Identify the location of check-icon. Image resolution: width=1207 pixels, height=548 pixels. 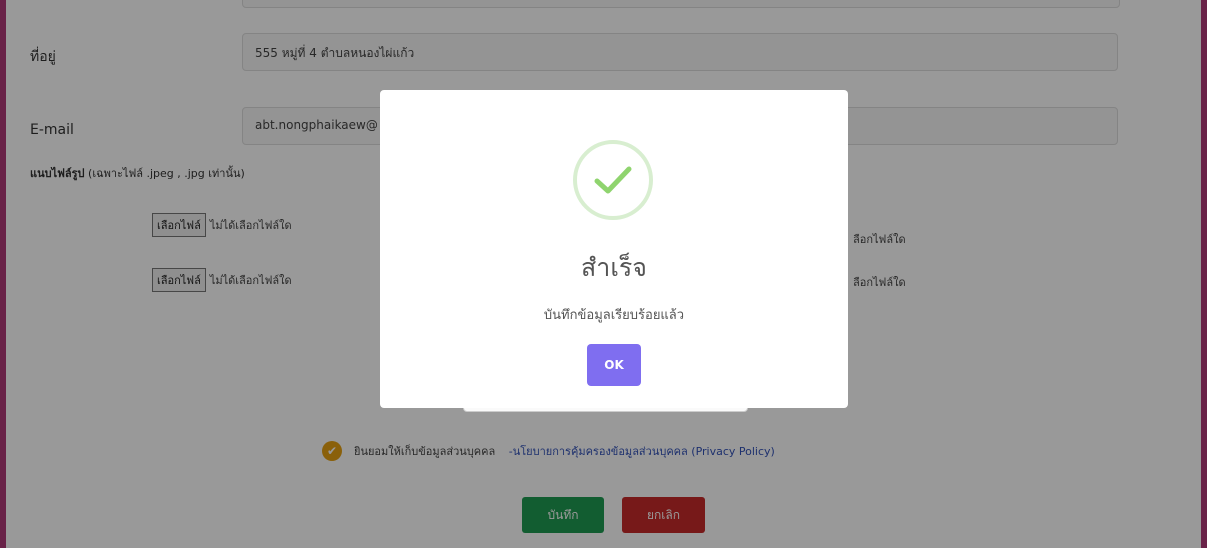
(613, 180).